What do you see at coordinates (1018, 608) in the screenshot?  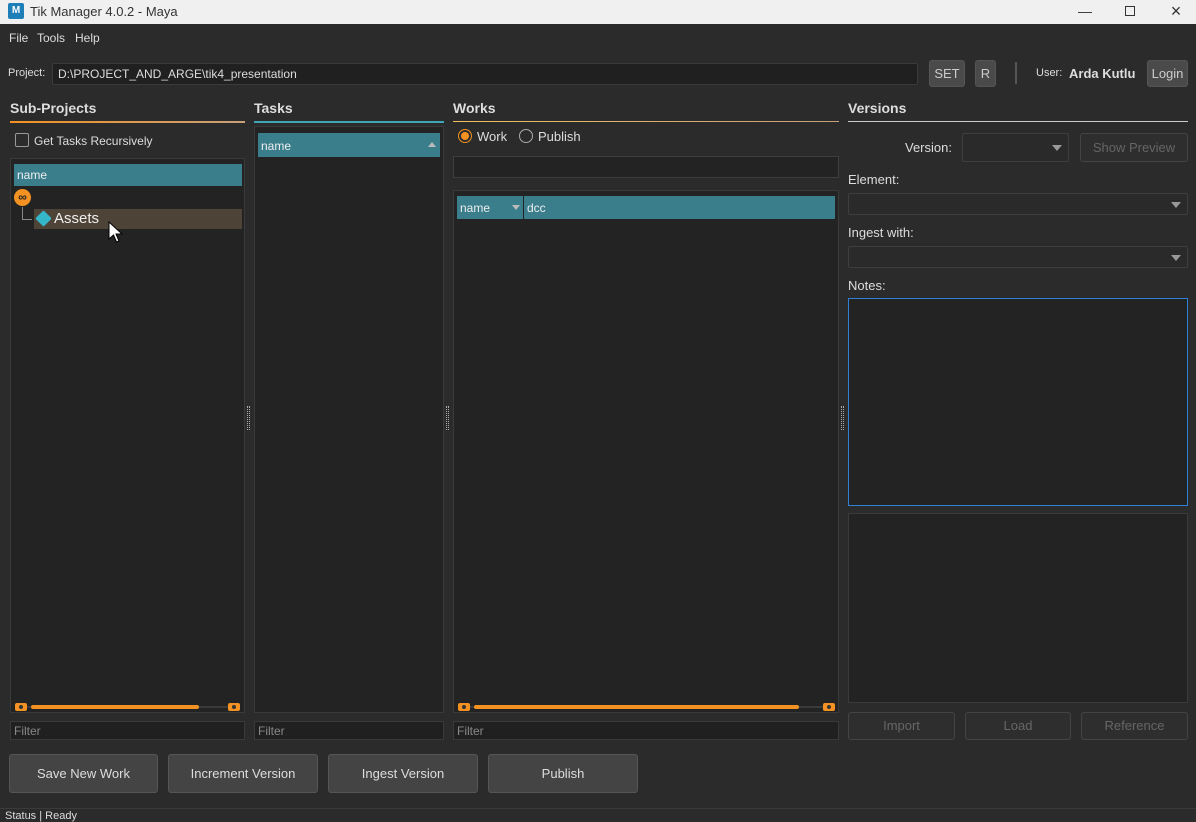 I see `thumbnail-preview` at bounding box center [1018, 608].